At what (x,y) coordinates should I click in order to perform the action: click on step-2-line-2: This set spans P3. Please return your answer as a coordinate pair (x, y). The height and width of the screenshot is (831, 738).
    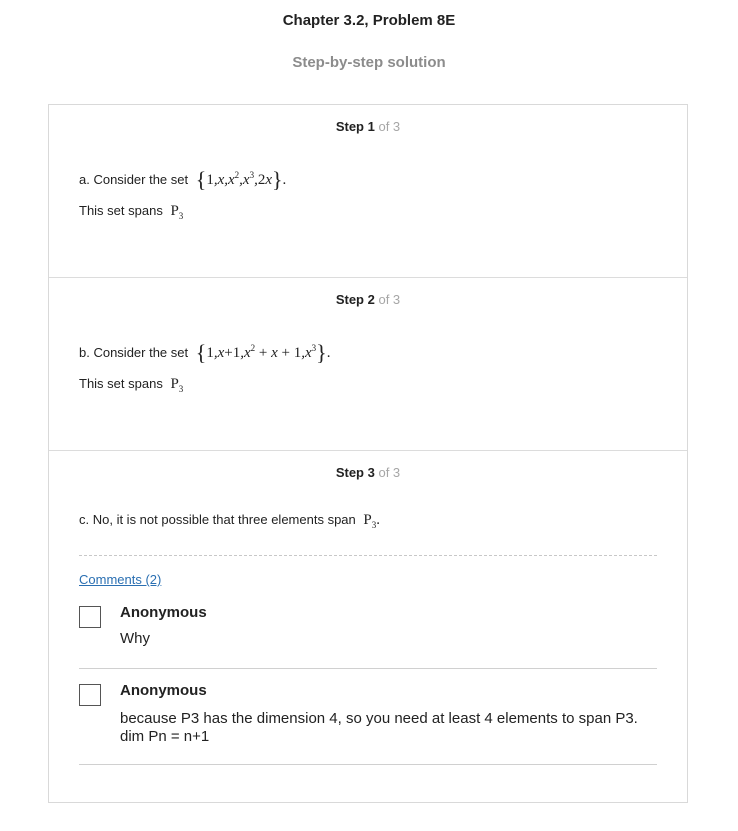
    Looking at the image, I should click on (131, 385).